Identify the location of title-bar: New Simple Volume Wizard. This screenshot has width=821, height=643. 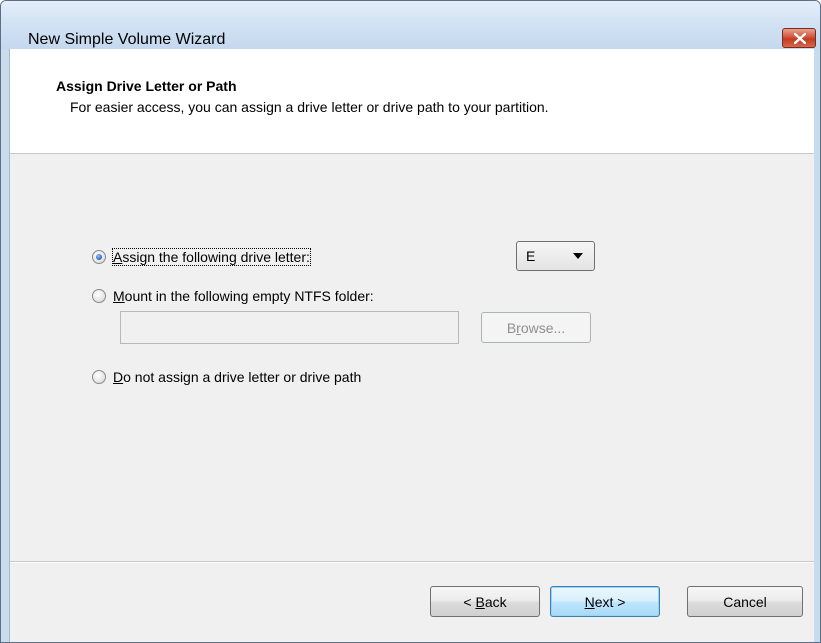
(410, 25).